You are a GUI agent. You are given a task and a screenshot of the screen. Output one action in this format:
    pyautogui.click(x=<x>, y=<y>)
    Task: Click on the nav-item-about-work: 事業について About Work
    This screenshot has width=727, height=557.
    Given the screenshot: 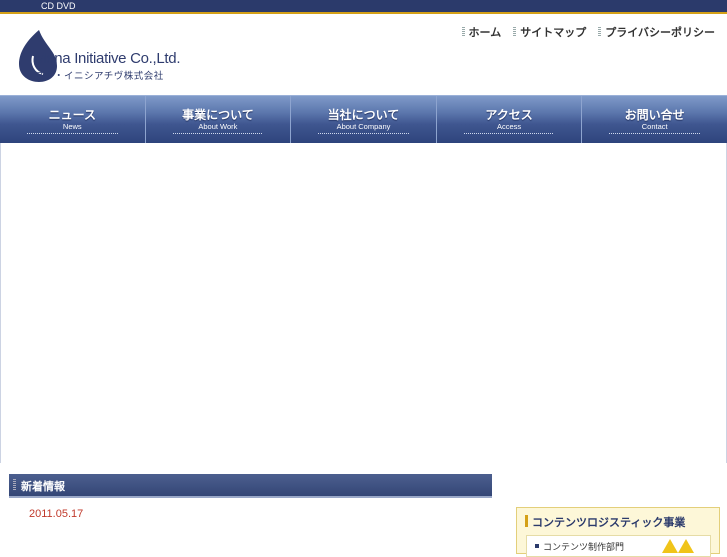 What is the action you would take?
    pyautogui.click(x=219, y=119)
    